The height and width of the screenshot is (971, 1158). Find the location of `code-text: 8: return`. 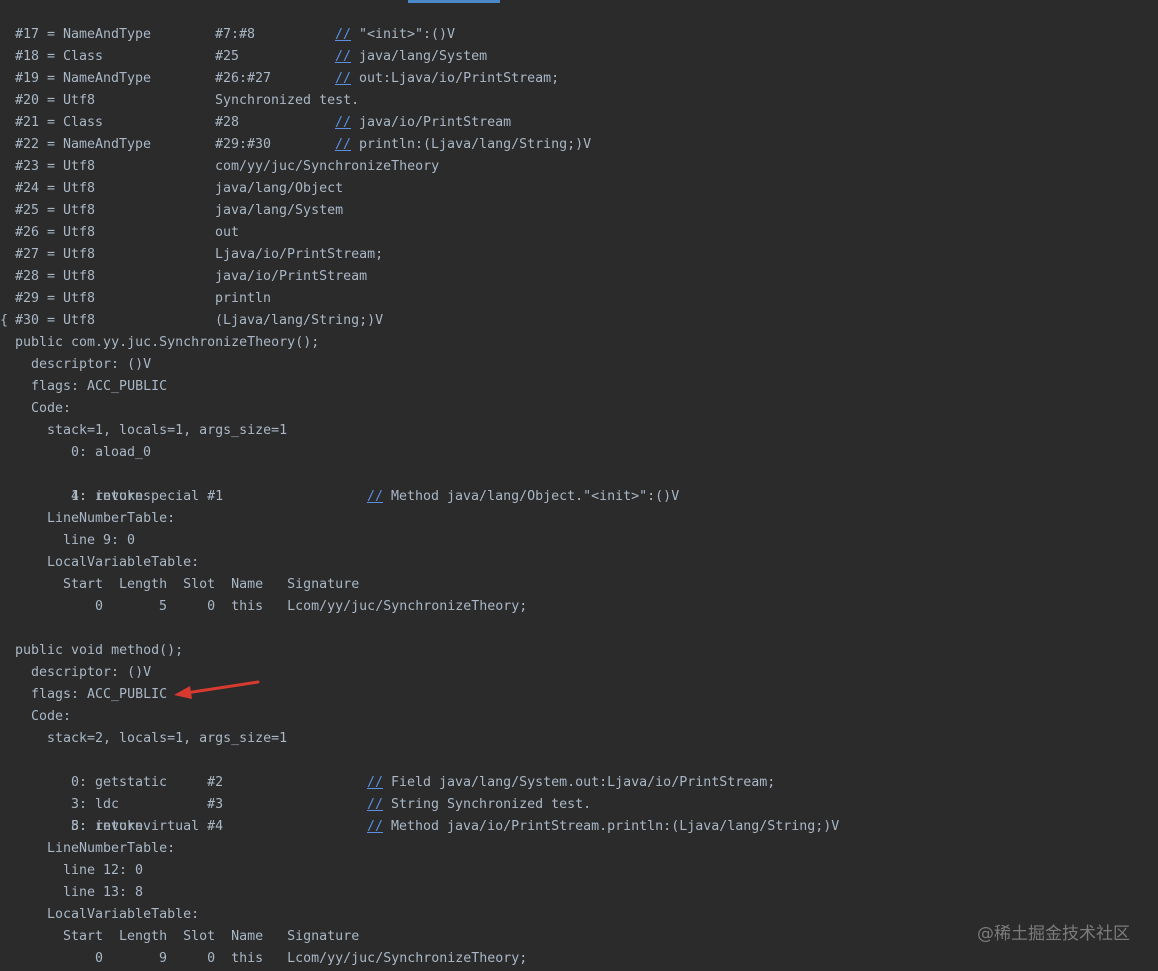

code-text: 8: return is located at coordinates (107, 826).